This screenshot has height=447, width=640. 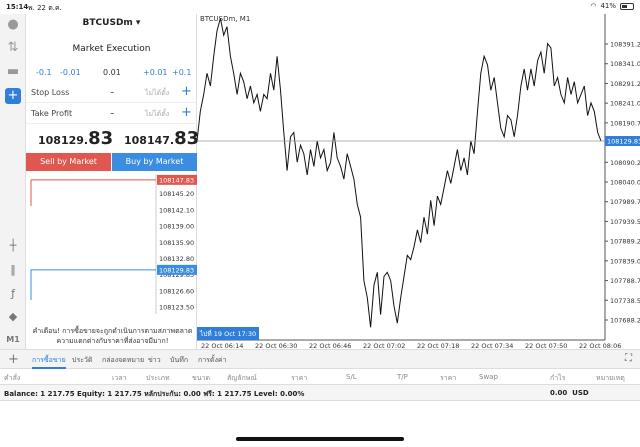 I want to click on x-tick-label: 22 Oct 06:46, so click(x=330, y=345).